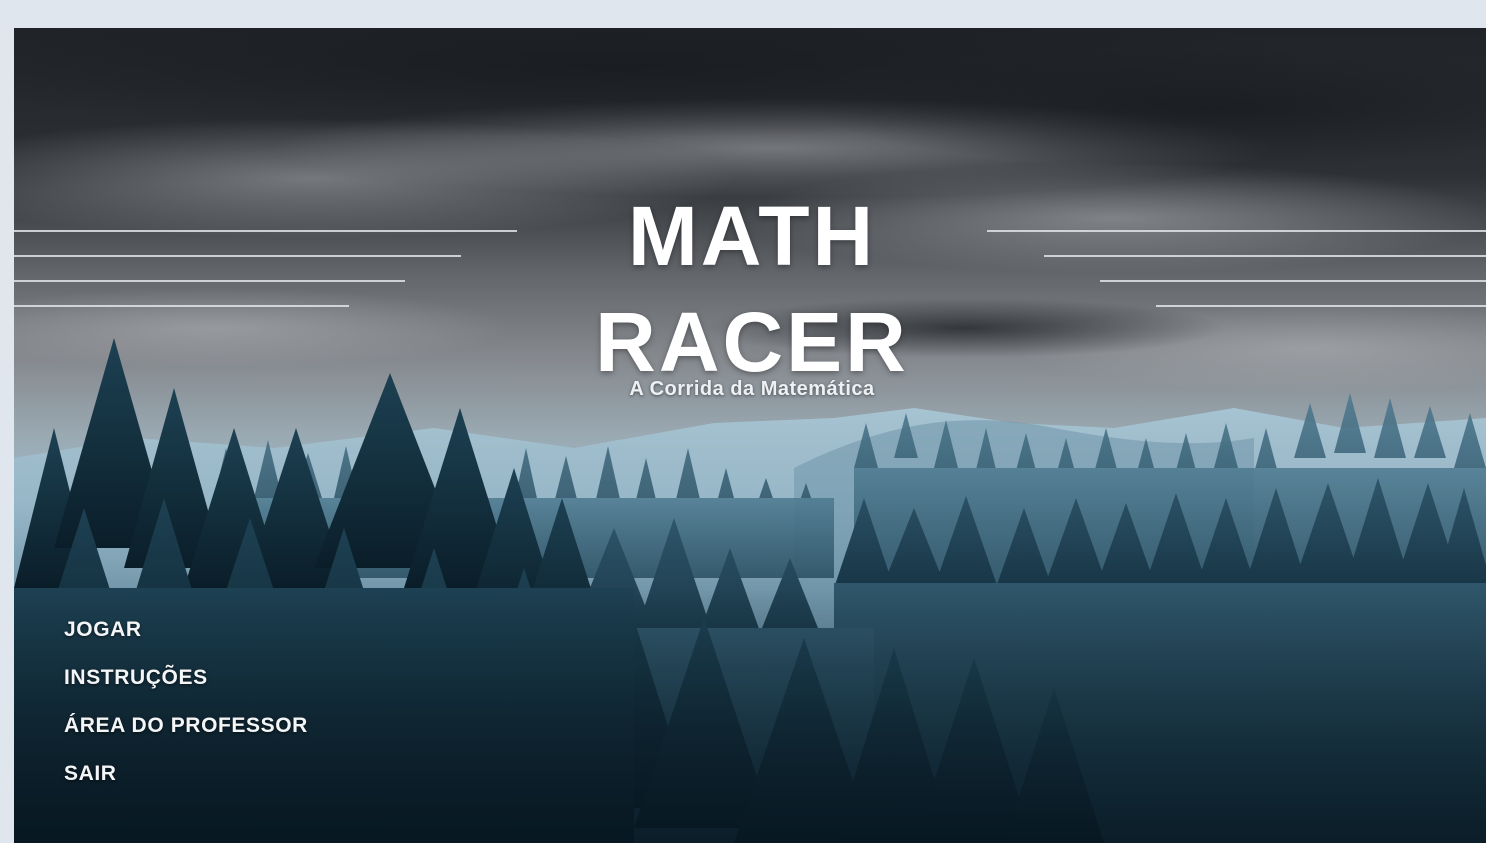 This screenshot has width=1486, height=843. I want to click on main-menu: JOGAR INSTRUÇÕES ÁREA DO PROFESSOR SAIR, so click(186, 710).